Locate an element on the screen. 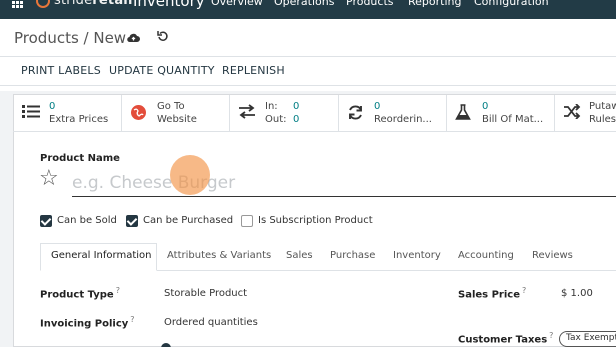 The width and height of the screenshot is (616, 347). menu-configuration: Configuration is located at coordinates (511, 4).